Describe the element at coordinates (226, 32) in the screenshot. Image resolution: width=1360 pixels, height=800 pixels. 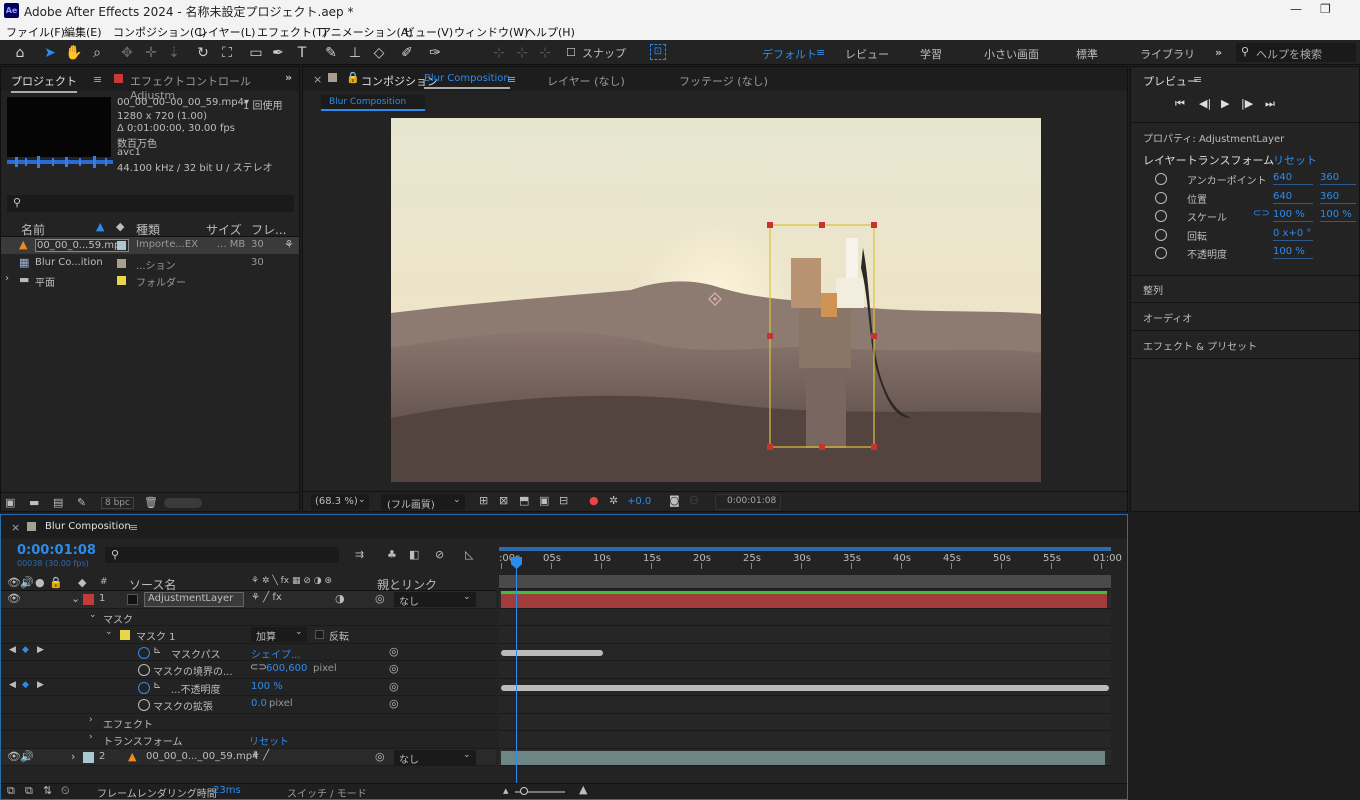
I see `menu-layer: レイヤー(L)` at that location.